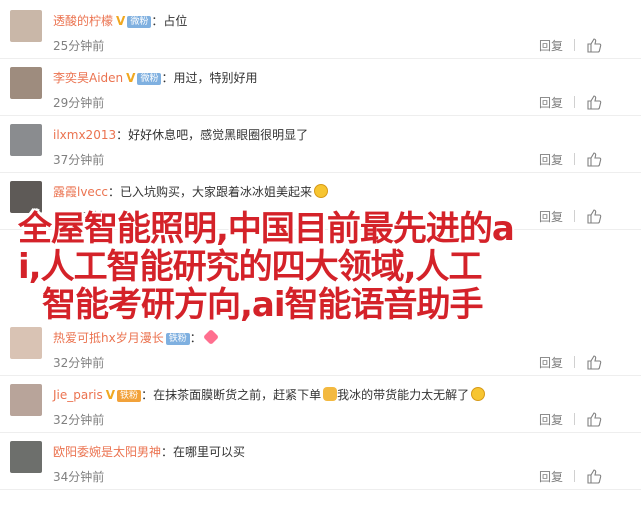 This screenshot has width=641, height=529. Describe the element at coordinates (108, 338) in the screenshot. I see `username-link: 热爱可抵hx岁月漫长` at that location.